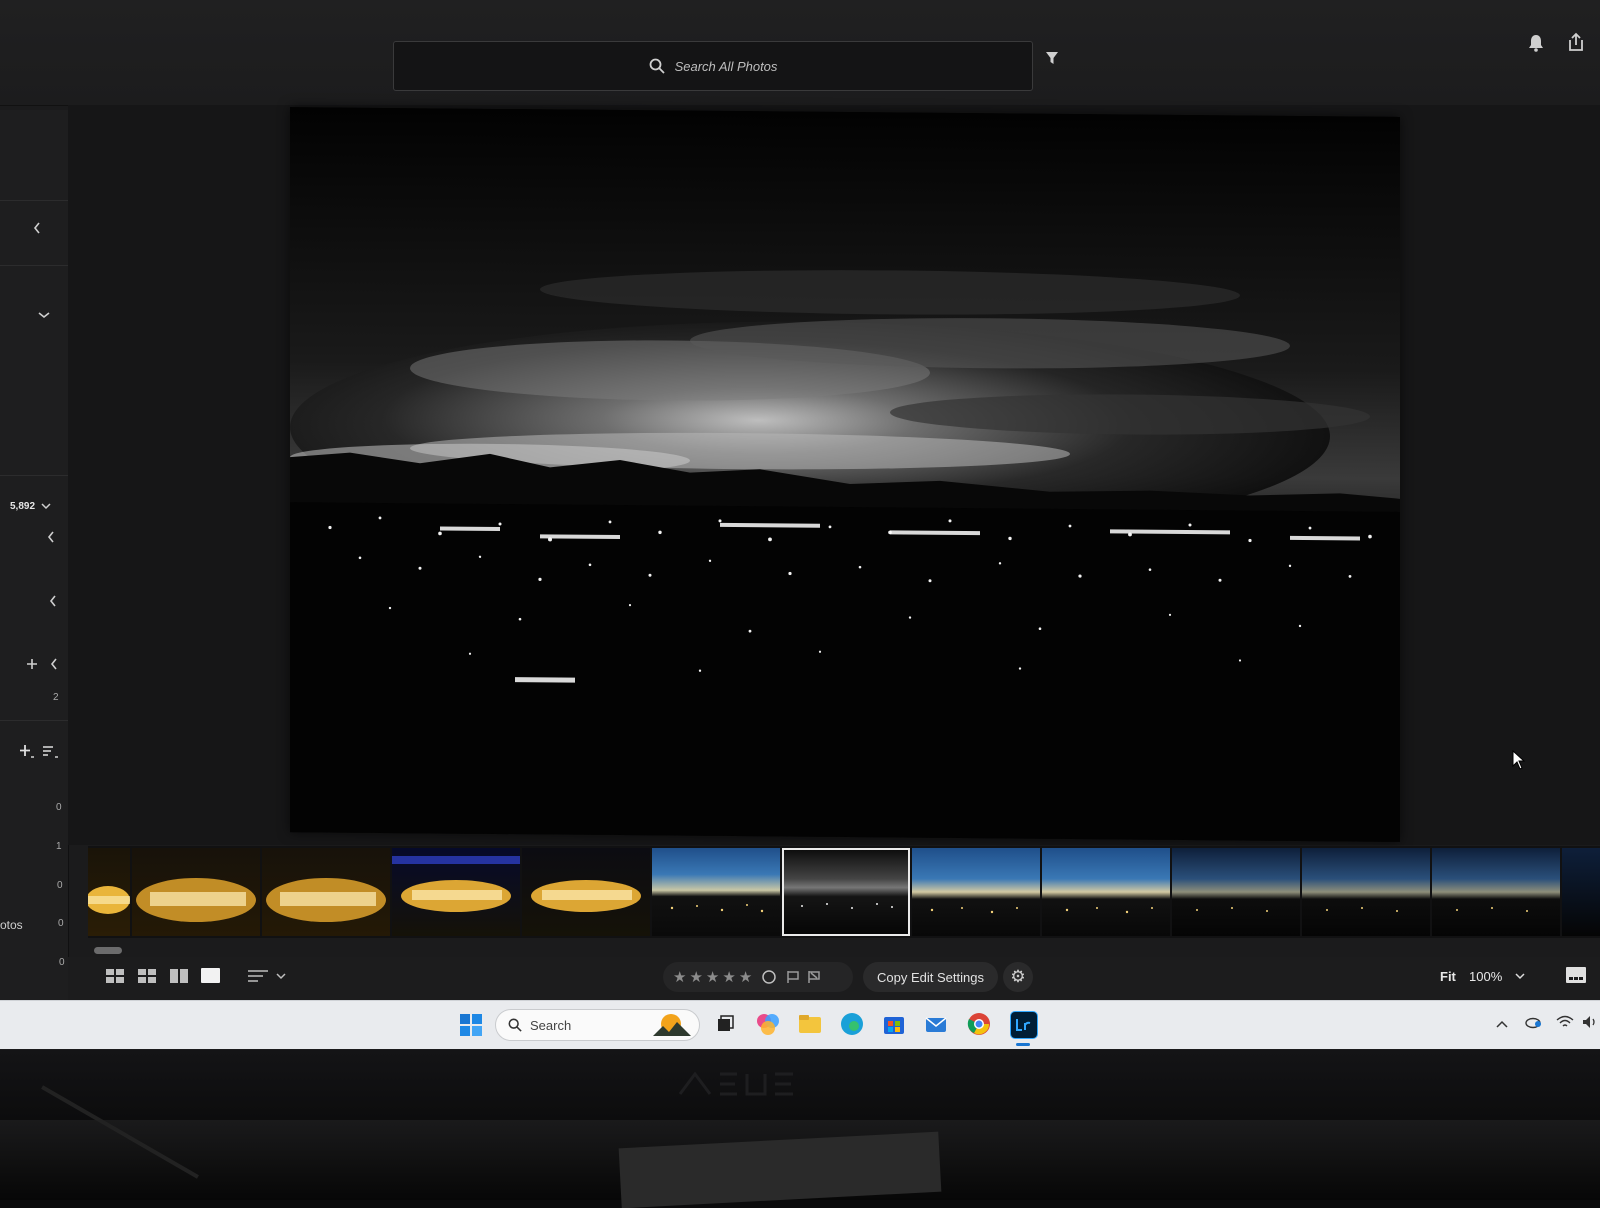  Describe the element at coordinates (11, 925) in the screenshot. I see `album-row-label: otos` at that location.